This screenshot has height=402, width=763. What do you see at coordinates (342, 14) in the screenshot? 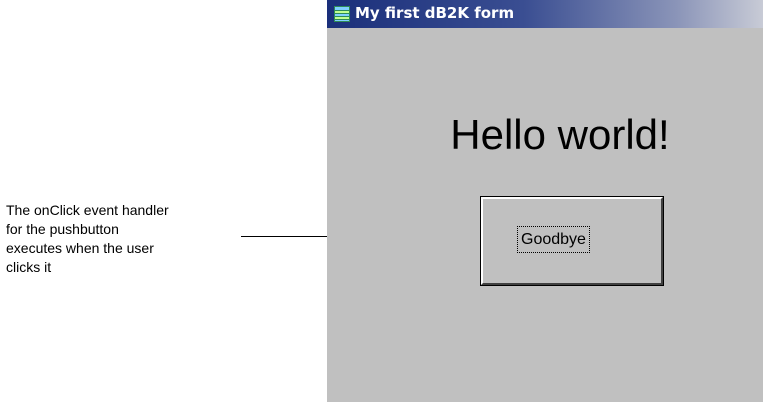
I see `form-window-icon` at bounding box center [342, 14].